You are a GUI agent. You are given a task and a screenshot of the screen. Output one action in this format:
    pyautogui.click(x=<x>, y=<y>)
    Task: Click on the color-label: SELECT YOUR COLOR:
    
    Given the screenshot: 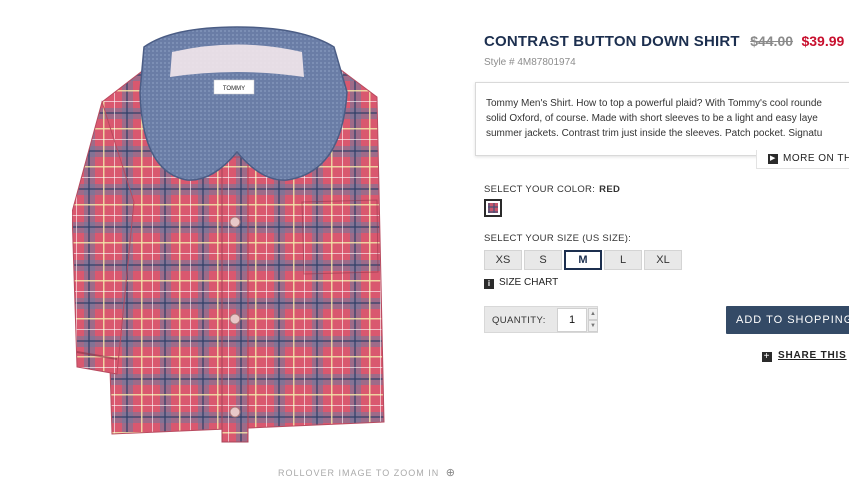 What is the action you would take?
    pyautogui.click(x=540, y=189)
    